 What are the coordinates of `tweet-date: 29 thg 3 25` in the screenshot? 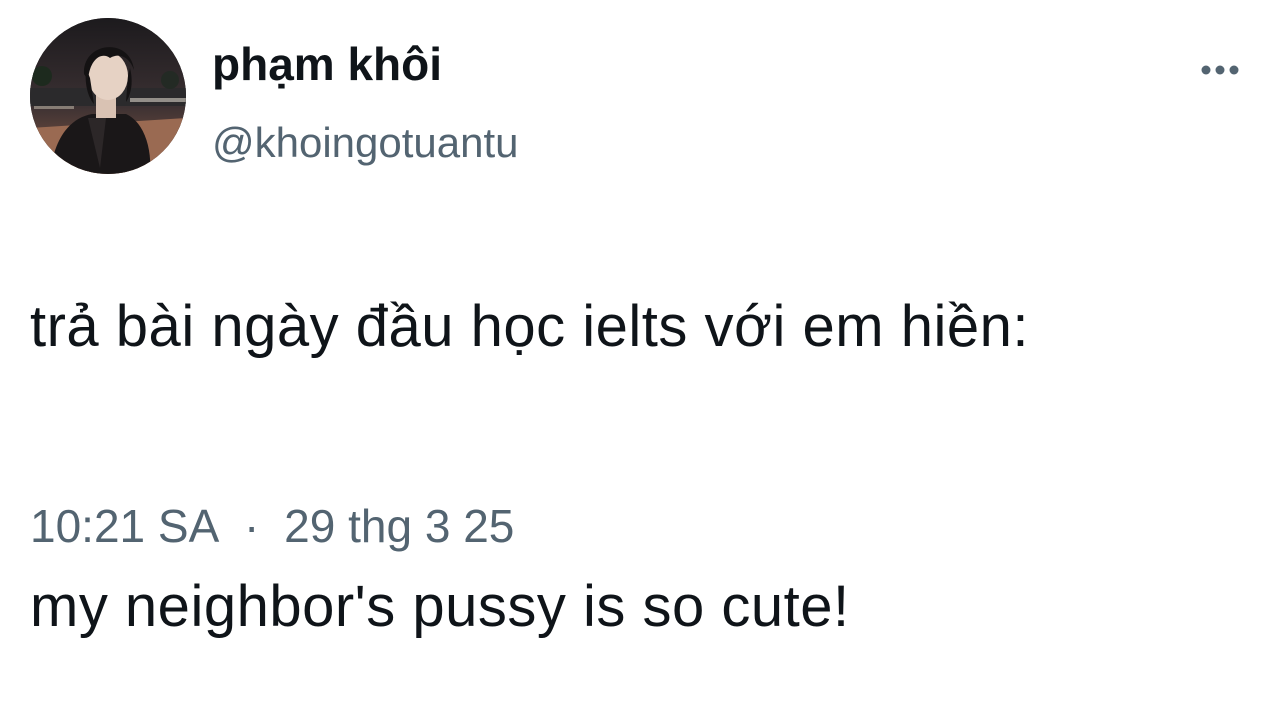 It's located at (399, 526).